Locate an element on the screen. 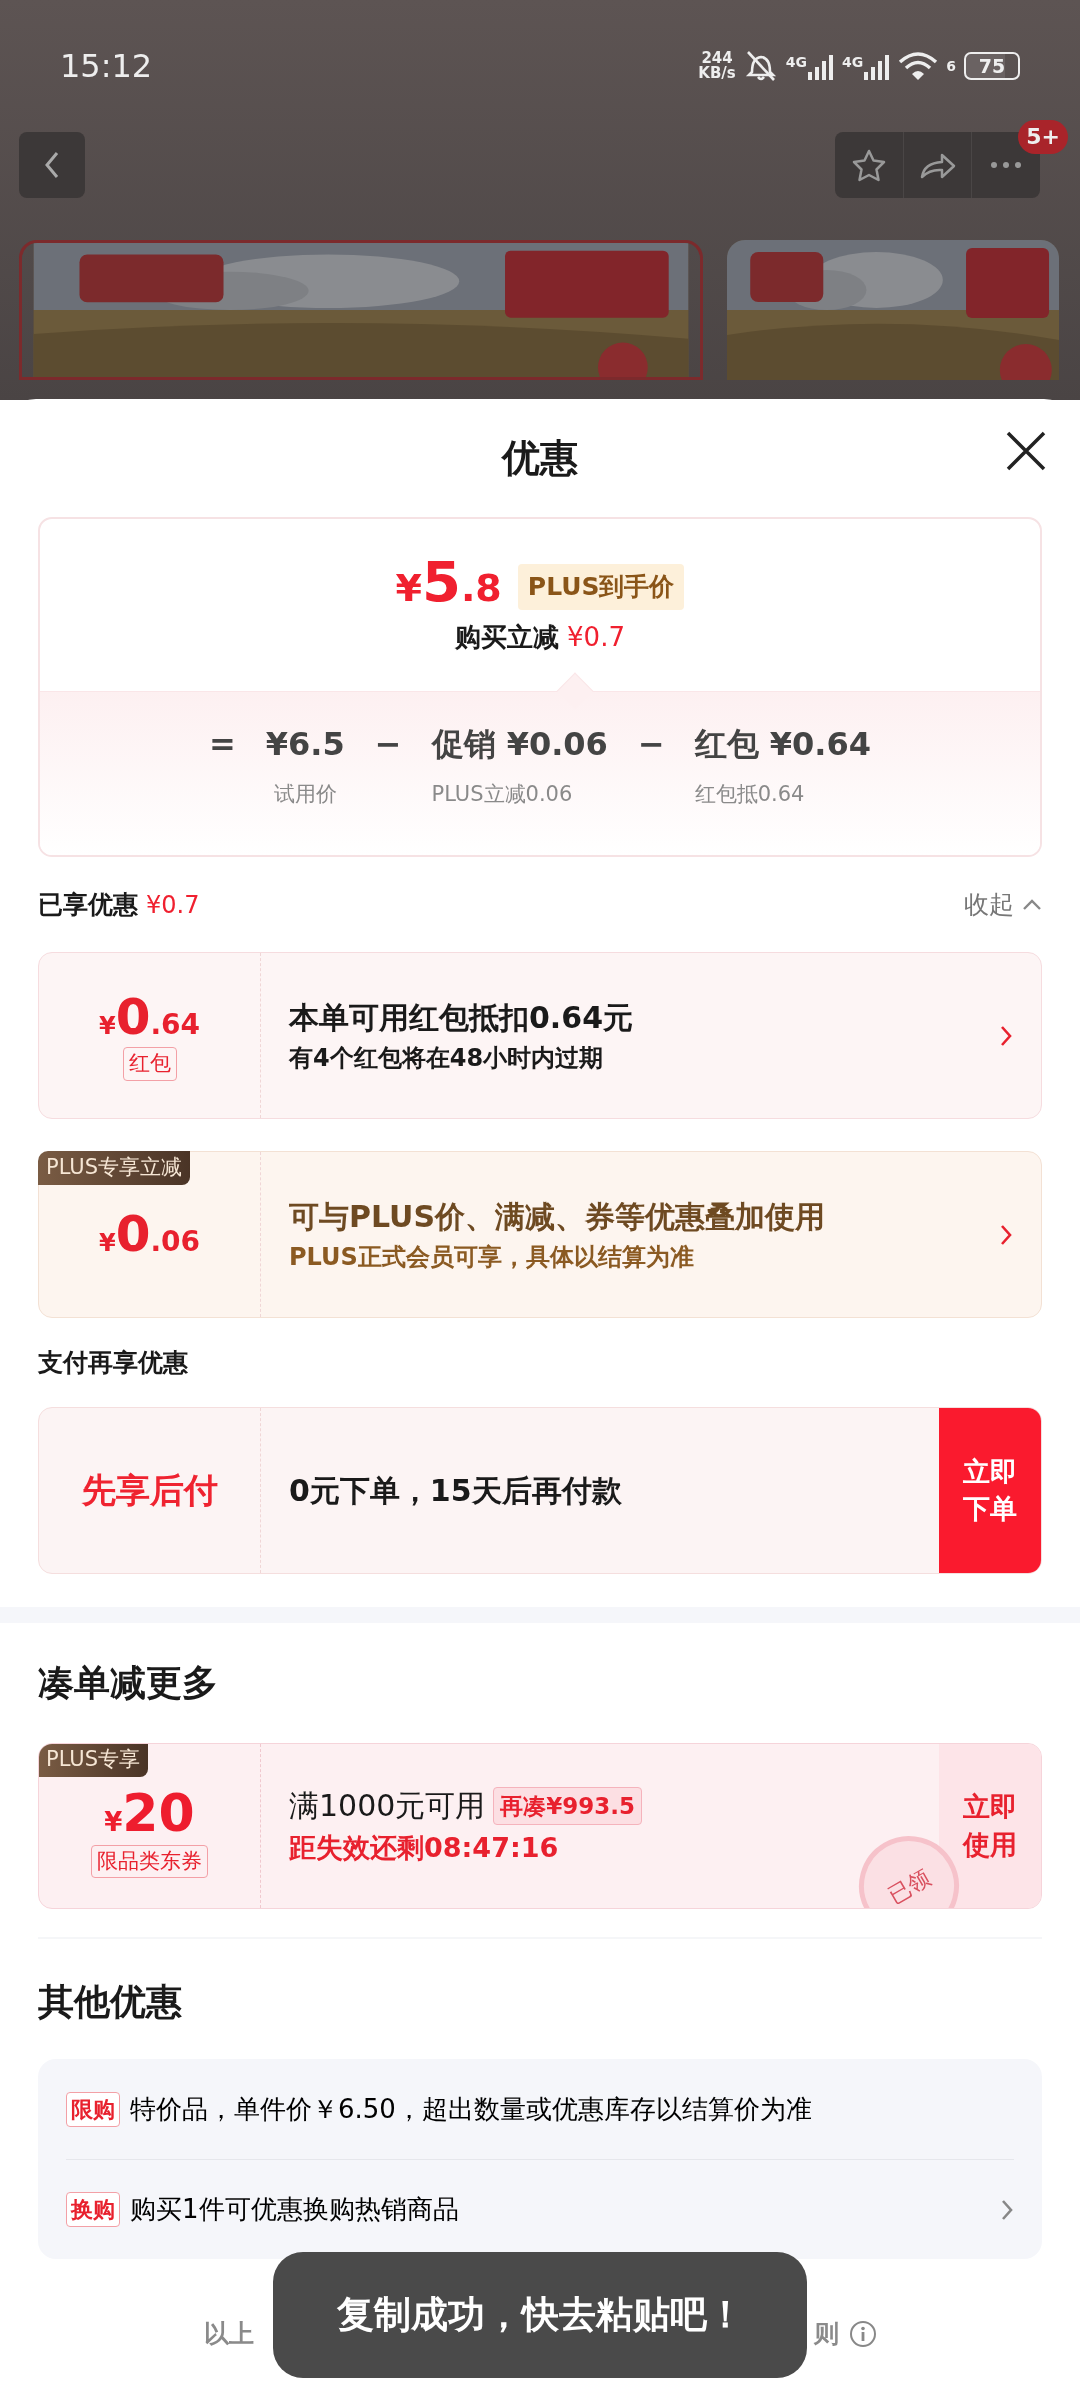 The image size is (1080, 2400). discount-amount: ¥0.06 is located at coordinates (149, 1234).